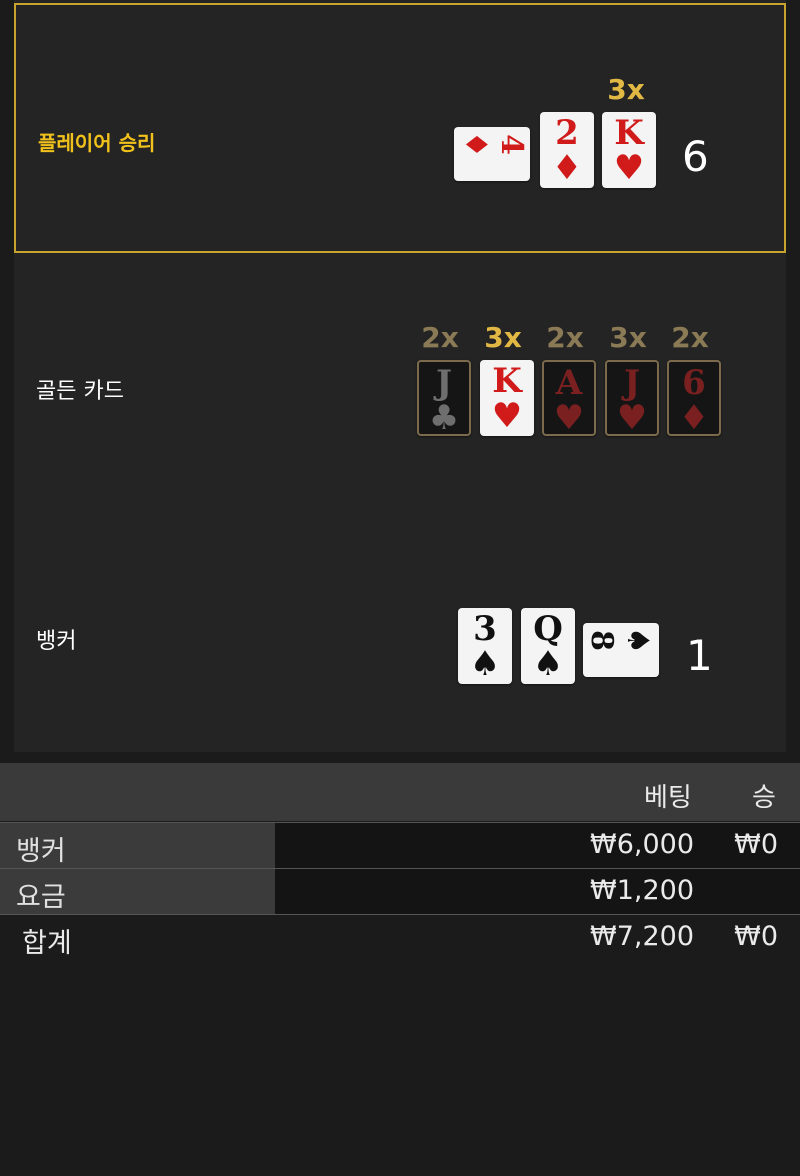 This screenshot has width=800, height=1176. What do you see at coordinates (642, 936) in the screenshot?
I see `total-bet: ₩7,200` at bounding box center [642, 936].